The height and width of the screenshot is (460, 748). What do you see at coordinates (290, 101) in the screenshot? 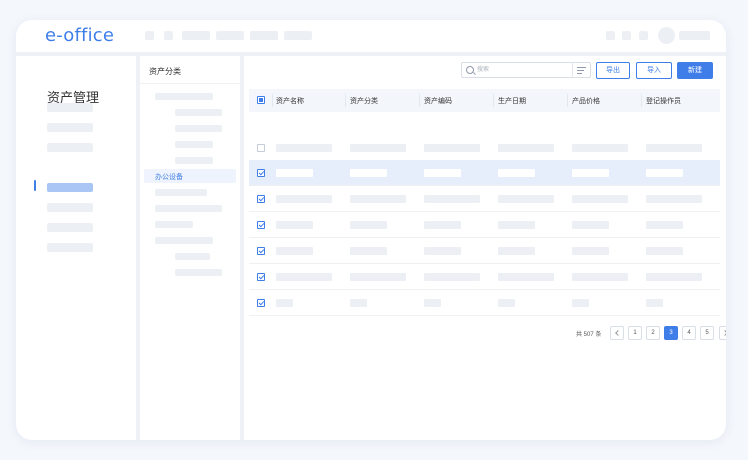
I see `column-header: 资产名称` at bounding box center [290, 101].